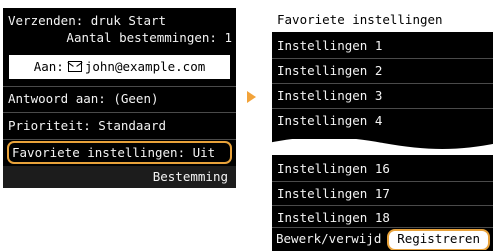 This screenshot has width=493, height=251. I want to click on reply-to-setting: Antwoord aan: (Geen), so click(119, 99).